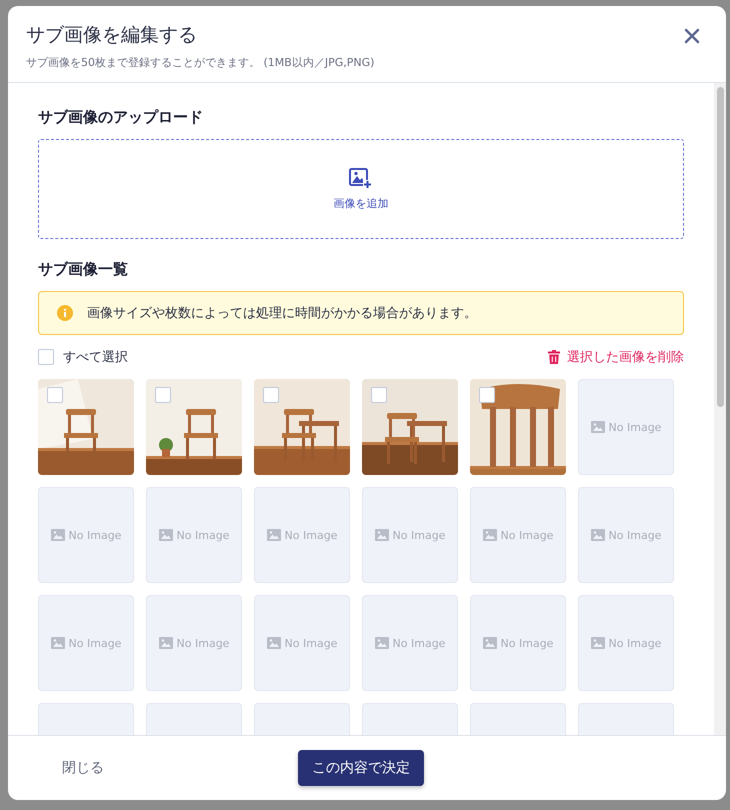 The width and height of the screenshot is (730, 810). What do you see at coordinates (95, 357) in the screenshot?
I see `select-all-label: すべて選択` at bounding box center [95, 357].